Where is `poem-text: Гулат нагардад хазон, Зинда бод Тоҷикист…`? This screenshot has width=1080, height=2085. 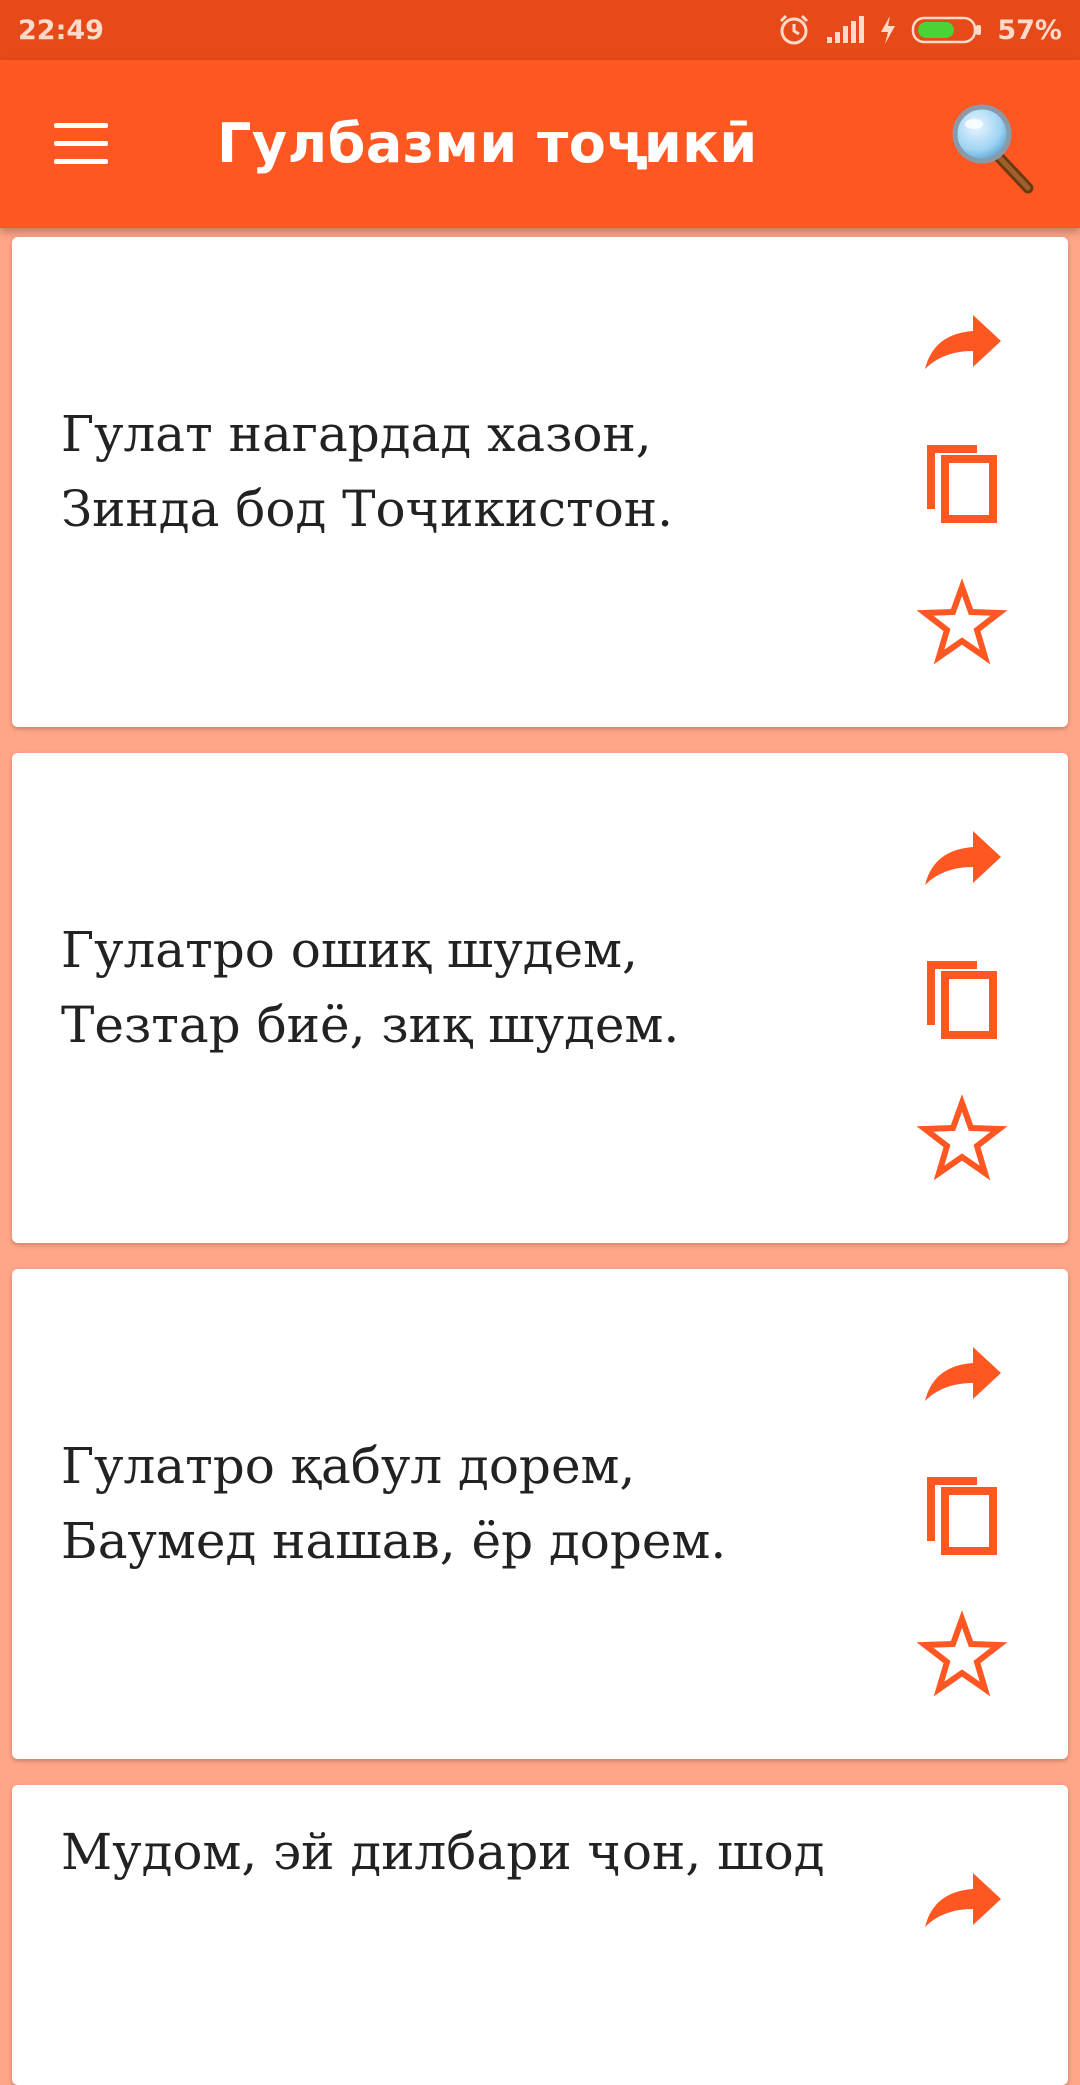 poem-text: Гулат нагардад хазон, Зинда бод Тоҷикист… is located at coordinates (367, 471).